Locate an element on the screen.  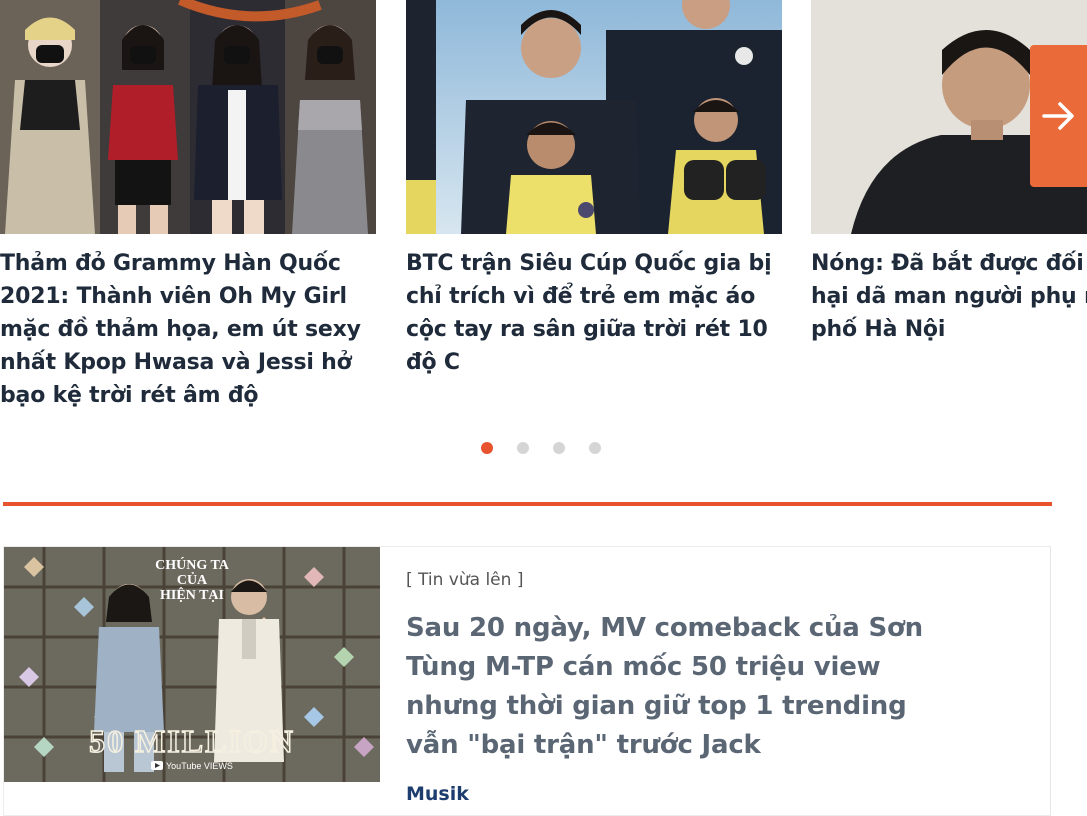
thumb-heading: CHÚNG TA is located at coordinates (192, 564).